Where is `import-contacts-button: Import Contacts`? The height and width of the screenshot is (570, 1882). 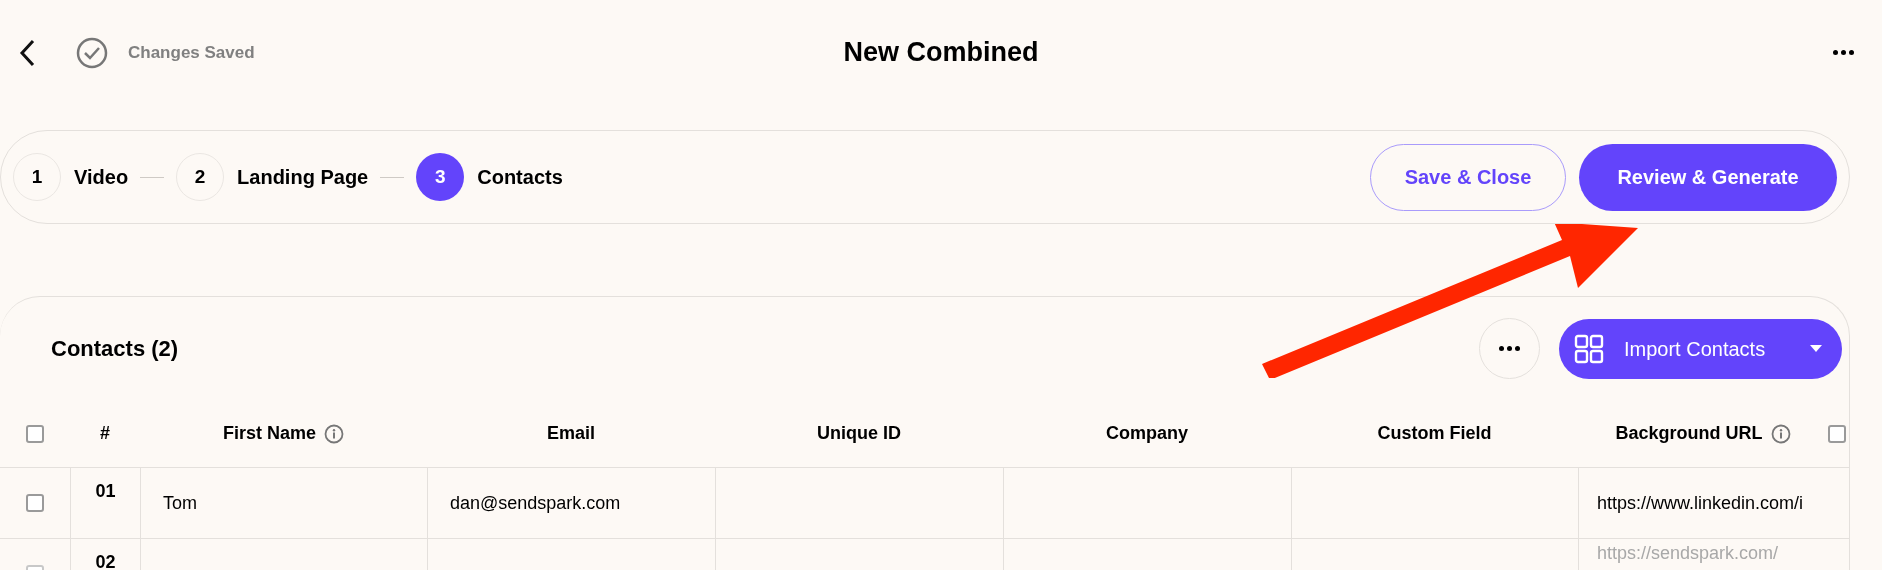
import-contacts-button: Import Contacts is located at coordinates (1700, 348).